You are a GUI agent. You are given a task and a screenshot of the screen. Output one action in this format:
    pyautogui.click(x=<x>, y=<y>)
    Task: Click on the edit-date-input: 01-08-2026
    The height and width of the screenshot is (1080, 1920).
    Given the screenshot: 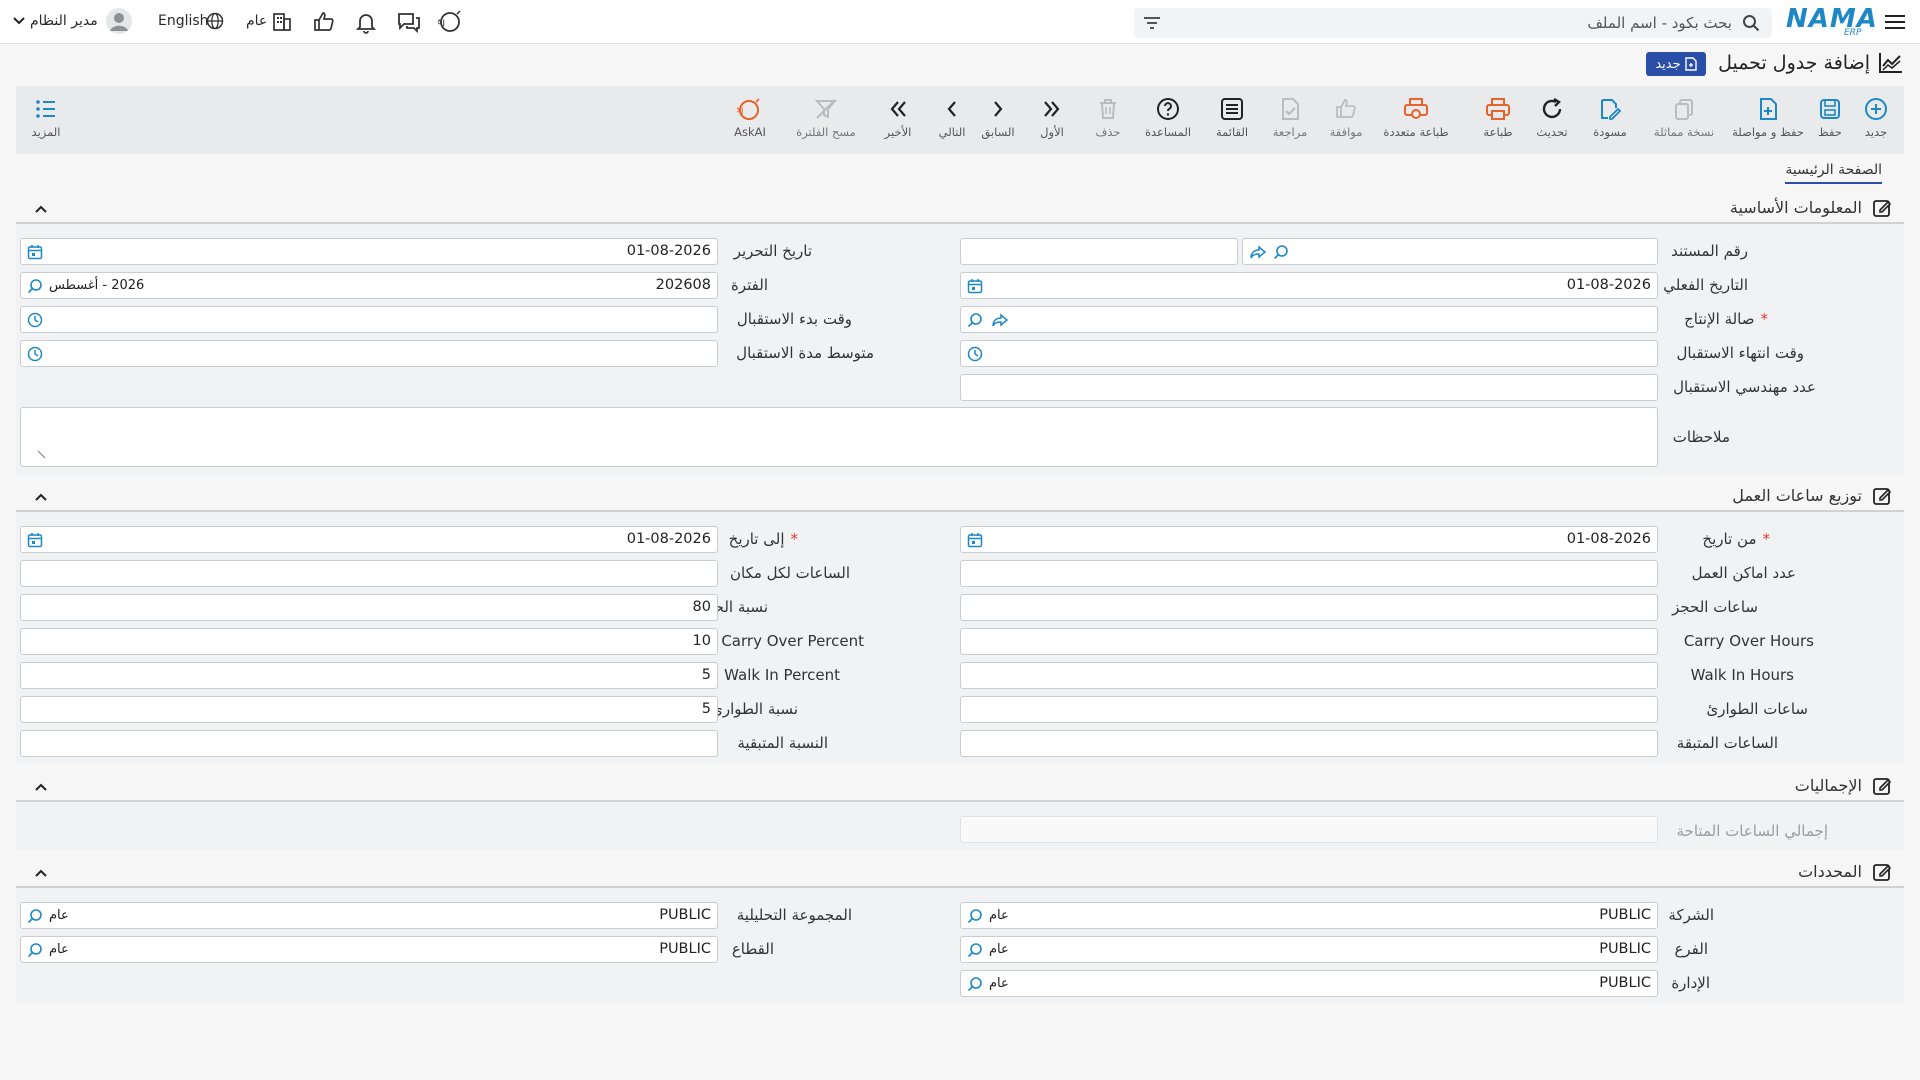 What is the action you would take?
    pyautogui.click(x=369, y=251)
    